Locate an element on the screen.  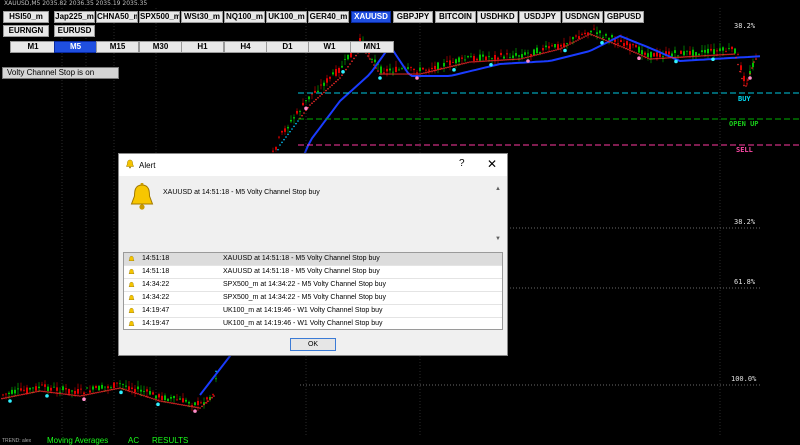
ok-button: OK is located at coordinates (313, 344).